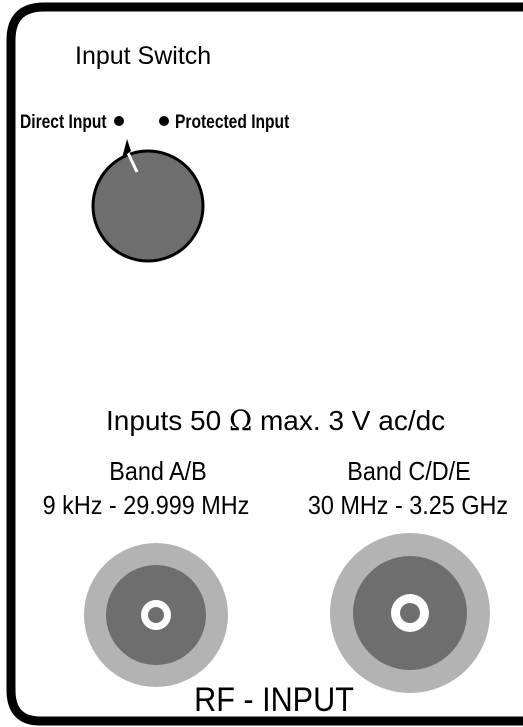 This screenshot has width=523, height=727. What do you see at coordinates (408, 505) in the screenshot?
I see `band-cde-range: 30 MHz - 3.25 GHz` at bounding box center [408, 505].